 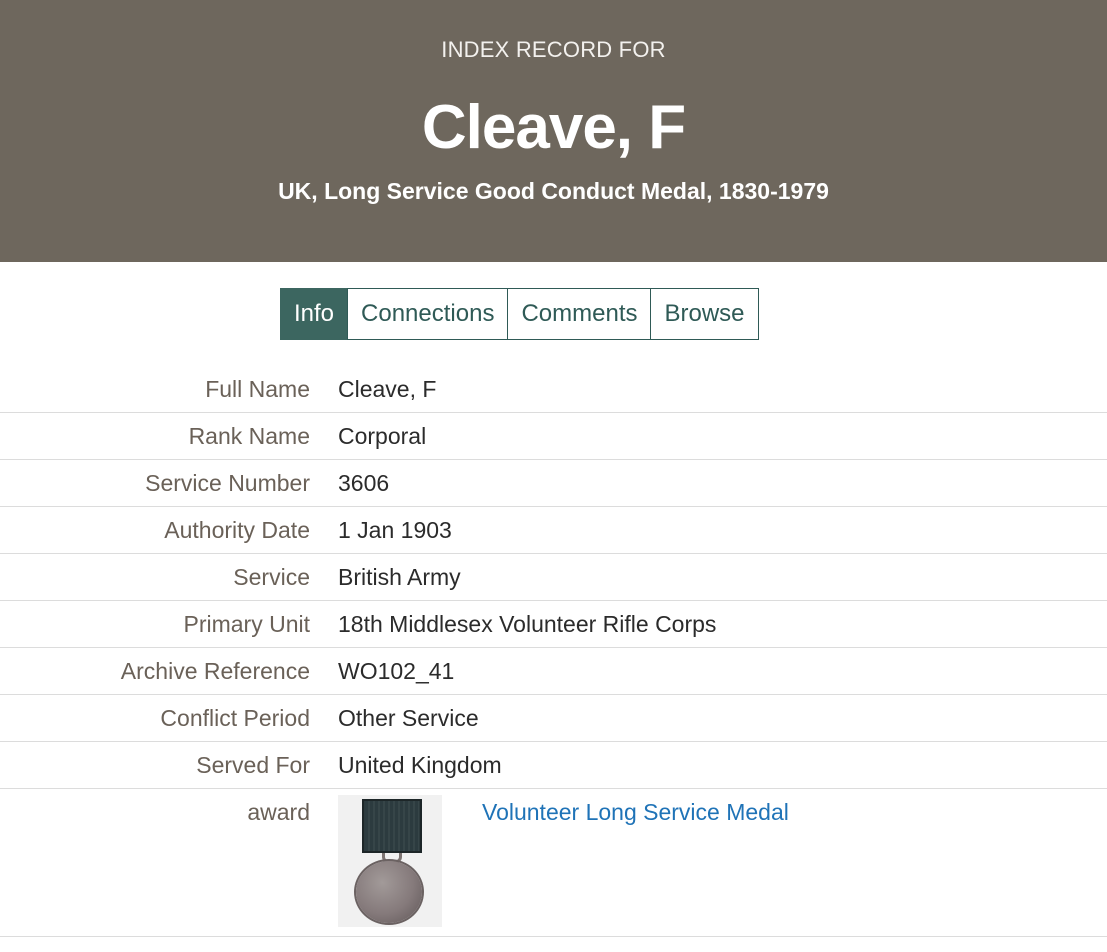 I want to click on field-value: Corporal, so click(x=382, y=436).